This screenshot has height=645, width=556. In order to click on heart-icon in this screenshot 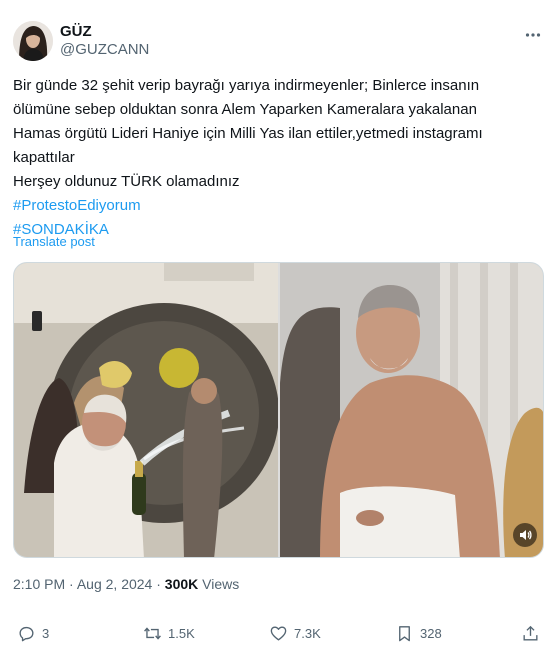, I will do `click(278, 633)`.